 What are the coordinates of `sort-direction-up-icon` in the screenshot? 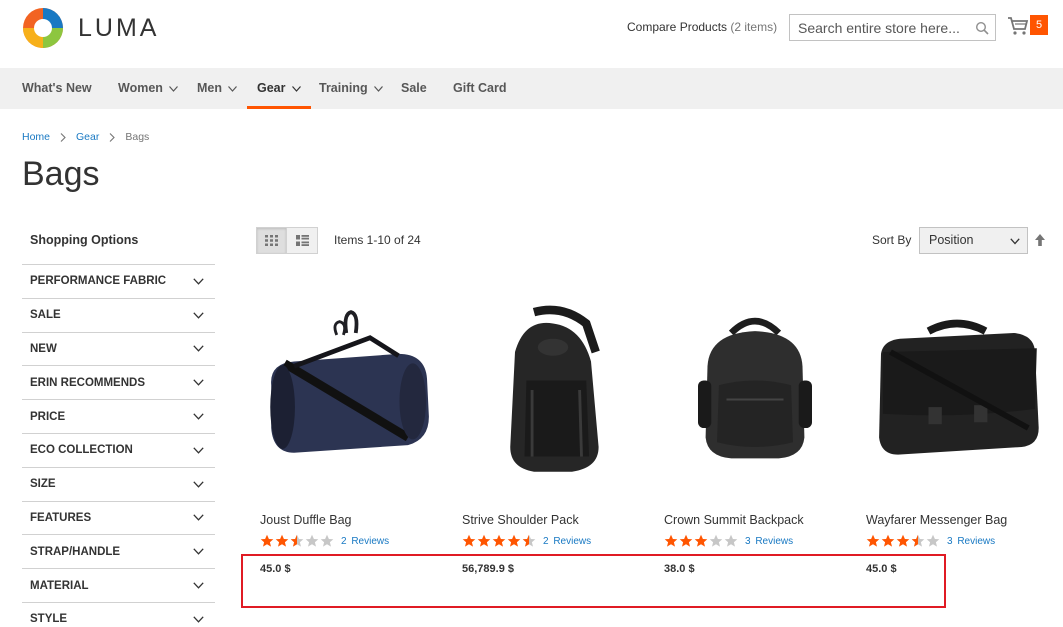 It's located at (1040, 240).